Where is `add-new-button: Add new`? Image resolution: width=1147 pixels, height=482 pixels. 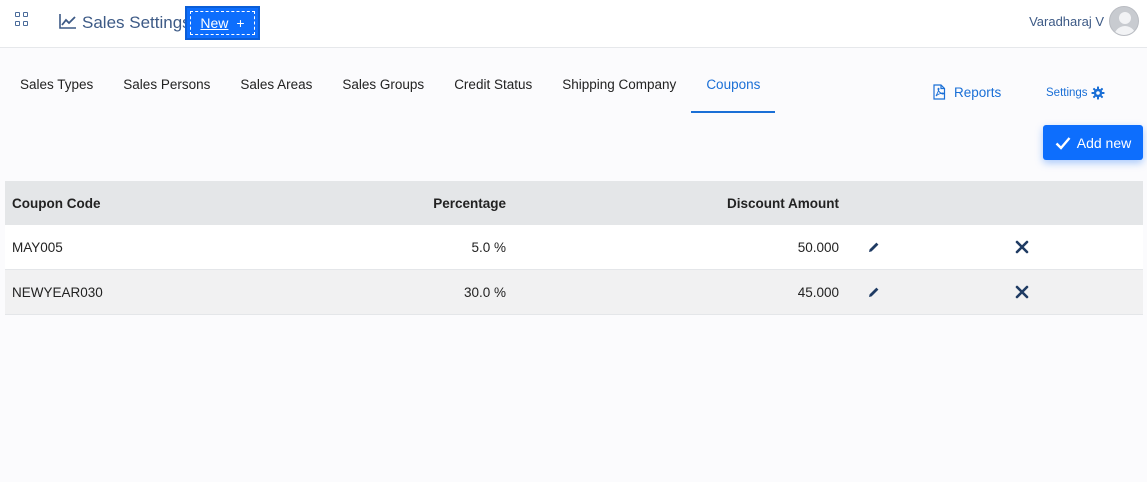 add-new-button: Add new is located at coordinates (1093, 142).